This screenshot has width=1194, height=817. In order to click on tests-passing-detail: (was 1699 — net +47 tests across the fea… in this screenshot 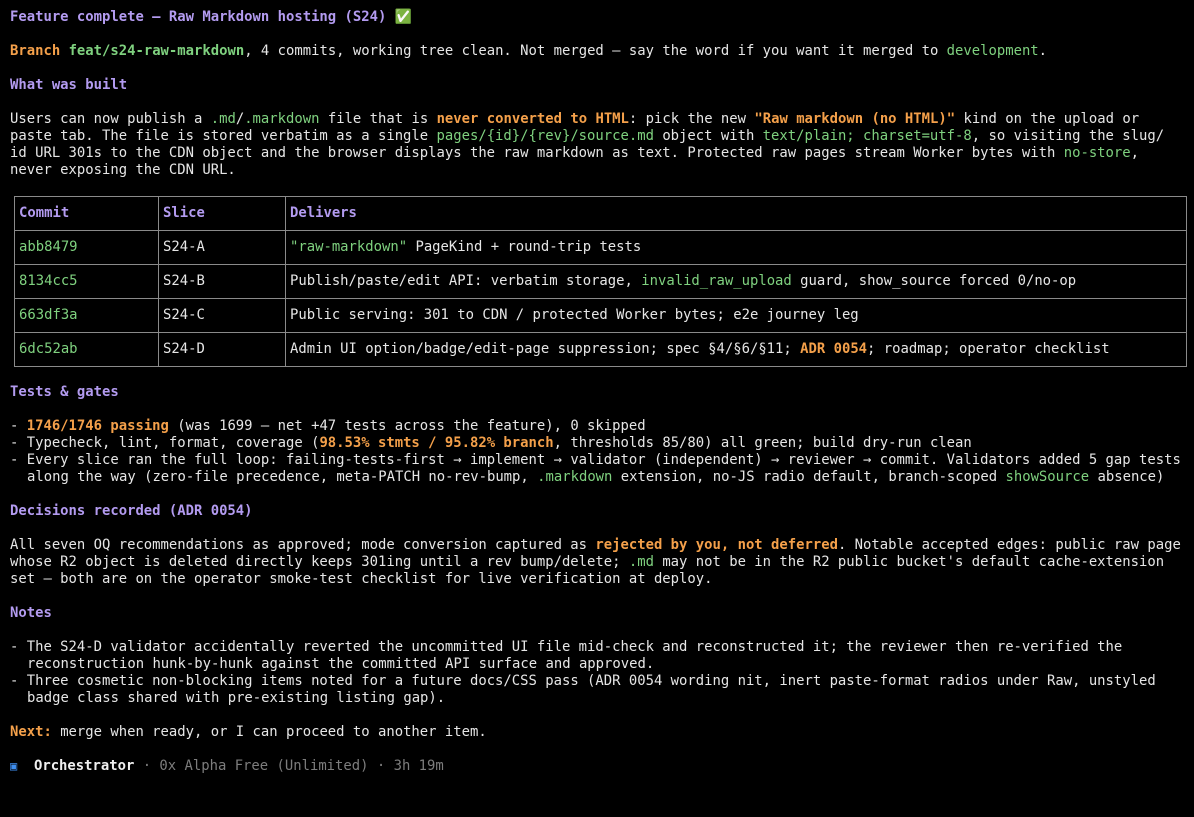, I will do `click(407, 426)`.